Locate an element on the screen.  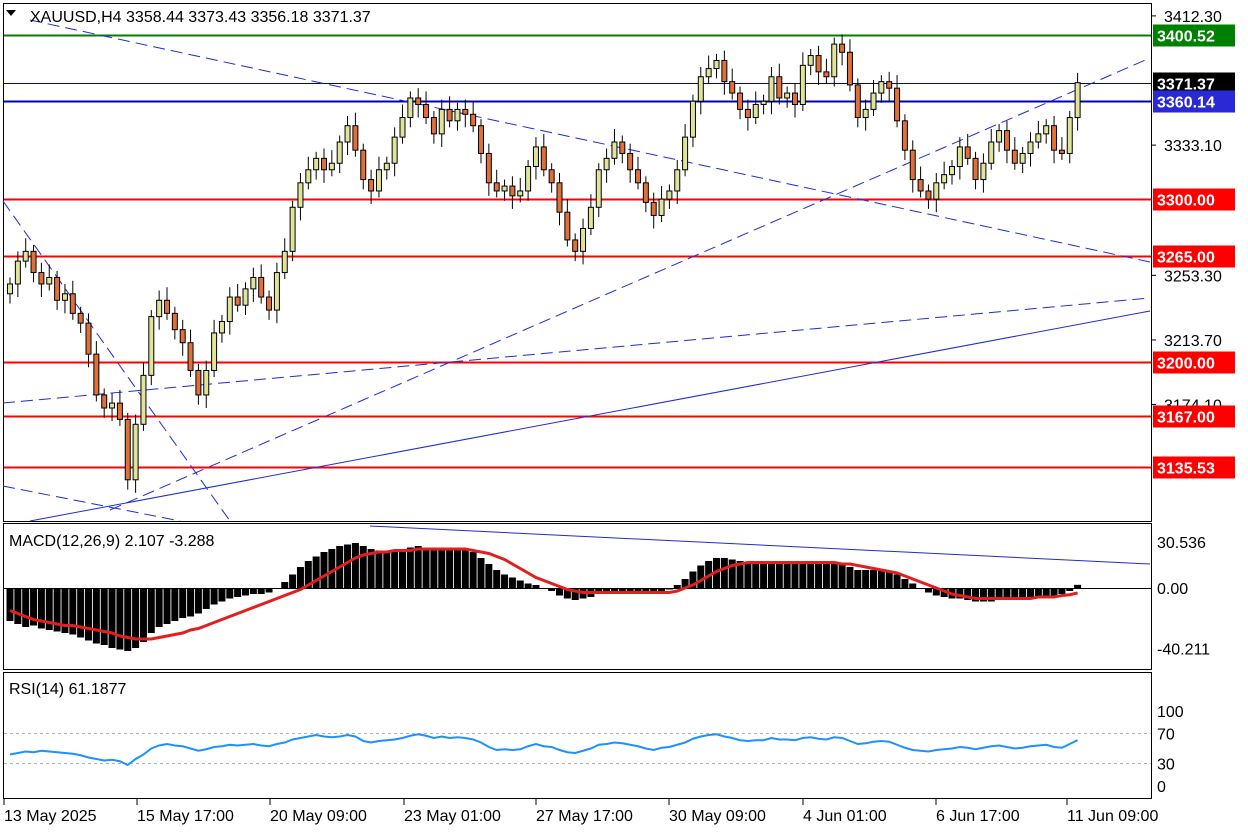
level-label-4: 3265.00 is located at coordinates (1186, 258).